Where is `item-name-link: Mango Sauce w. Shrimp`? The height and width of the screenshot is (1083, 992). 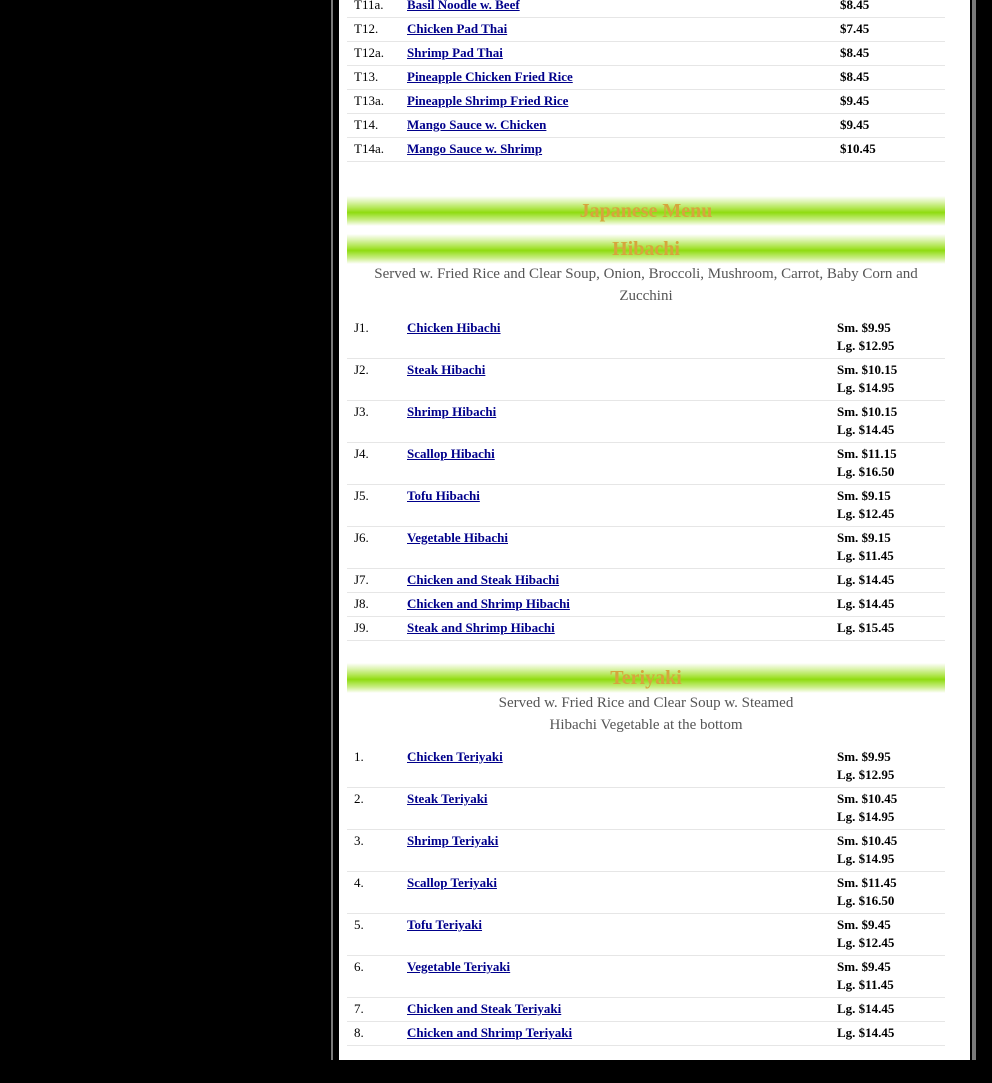 item-name-link: Mango Sauce w. Shrimp is located at coordinates (474, 148).